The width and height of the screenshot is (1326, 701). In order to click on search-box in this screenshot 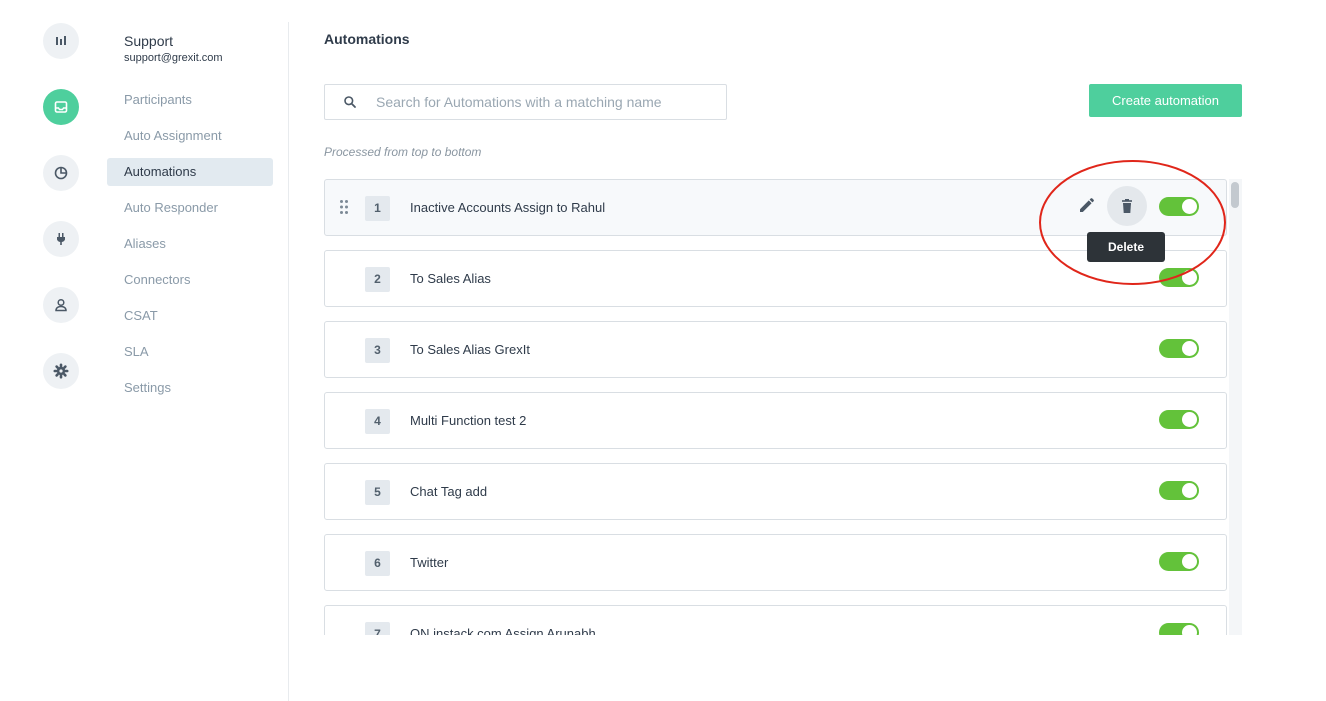, I will do `click(525, 102)`.